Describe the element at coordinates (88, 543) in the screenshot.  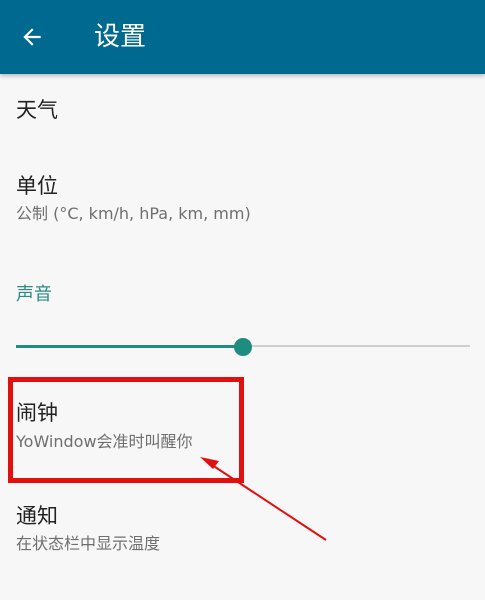
I see `notification-summary: 在状态栏中显示温度` at that location.